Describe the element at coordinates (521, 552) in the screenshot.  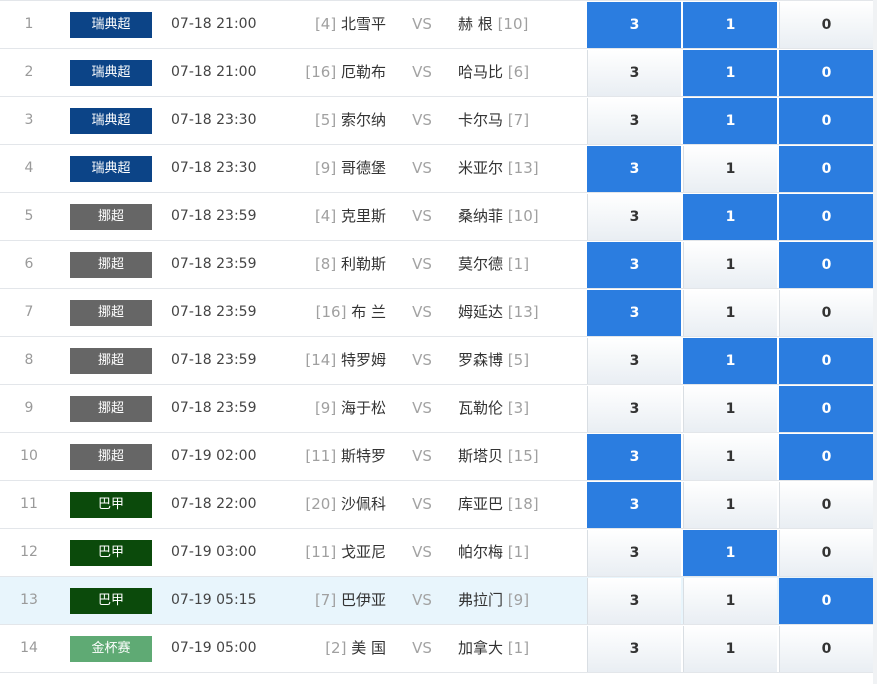
I see `away-team: 帕尔梅 [1]` at that location.